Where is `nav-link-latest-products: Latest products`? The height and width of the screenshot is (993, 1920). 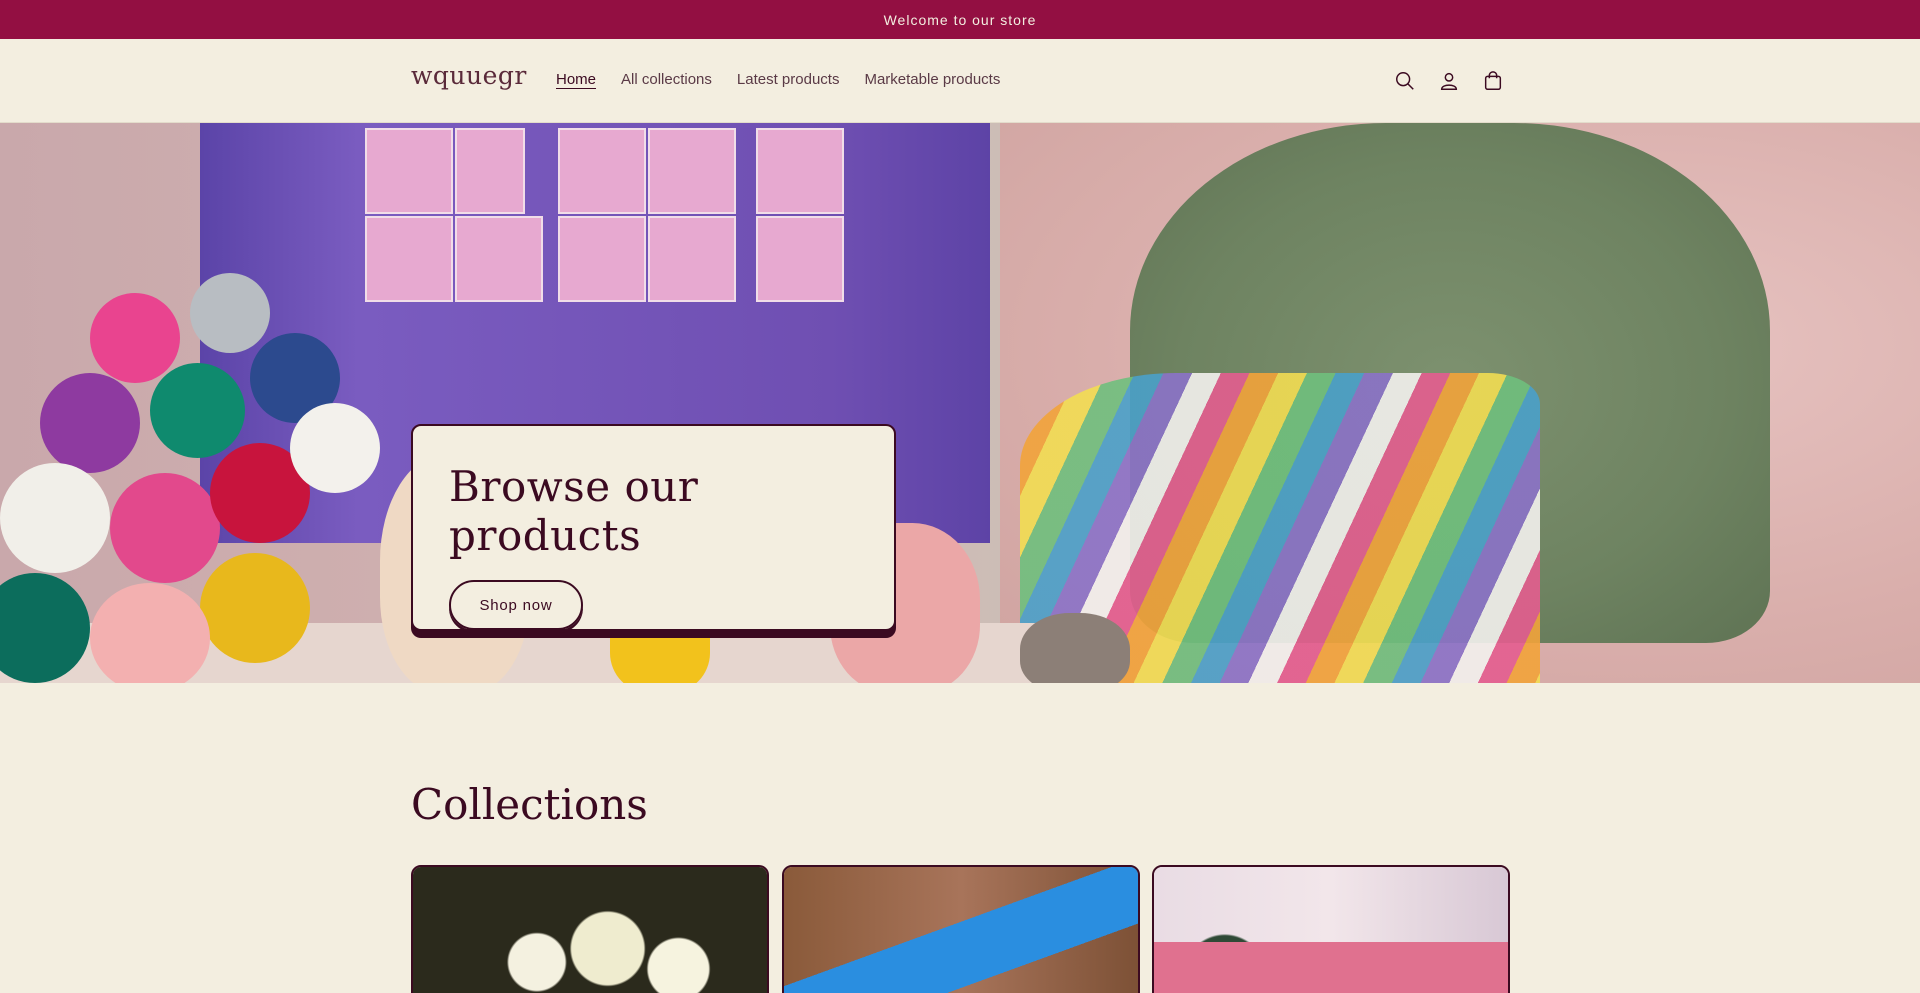
nav-link-latest-products: Latest products is located at coordinates (788, 79).